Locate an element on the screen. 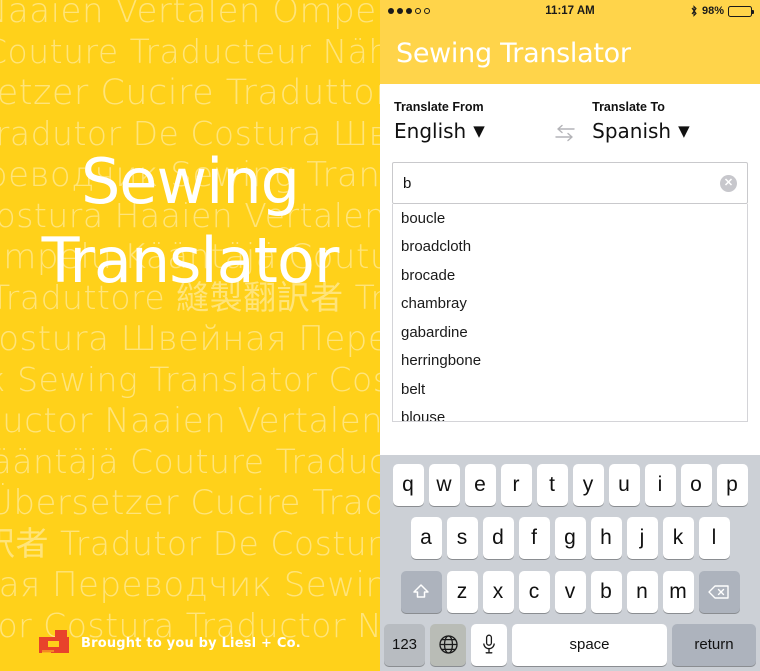  status-bar-right: 98% is located at coordinates (698, 11).